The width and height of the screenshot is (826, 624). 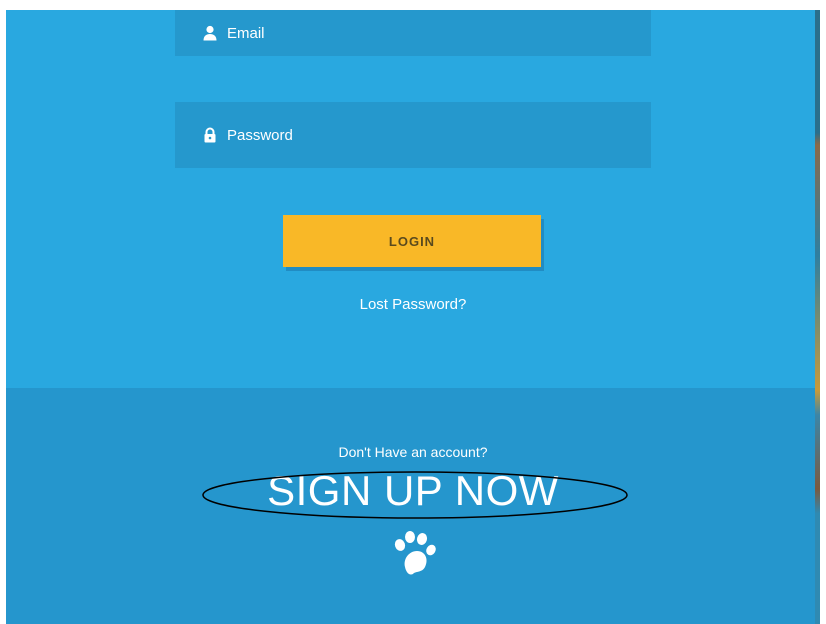 What do you see at coordinates (260, 135) in the screenshot?
I see `password-placeholder: Password` at bounding box center [260, 135].